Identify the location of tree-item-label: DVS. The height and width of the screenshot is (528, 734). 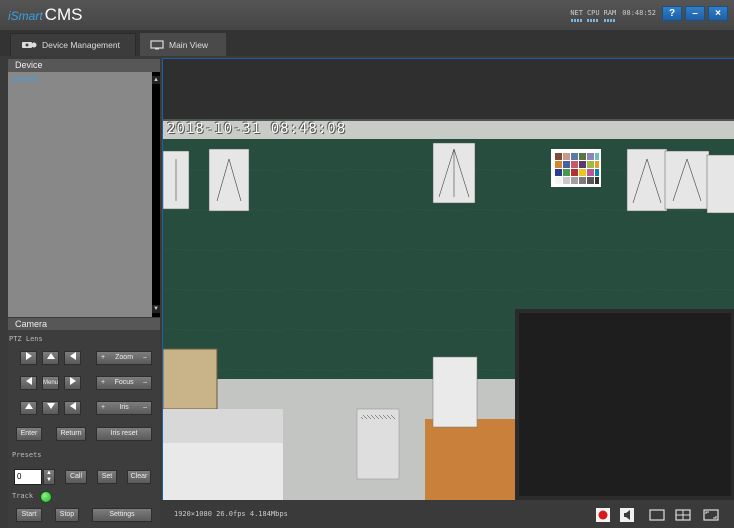
(30, 79).